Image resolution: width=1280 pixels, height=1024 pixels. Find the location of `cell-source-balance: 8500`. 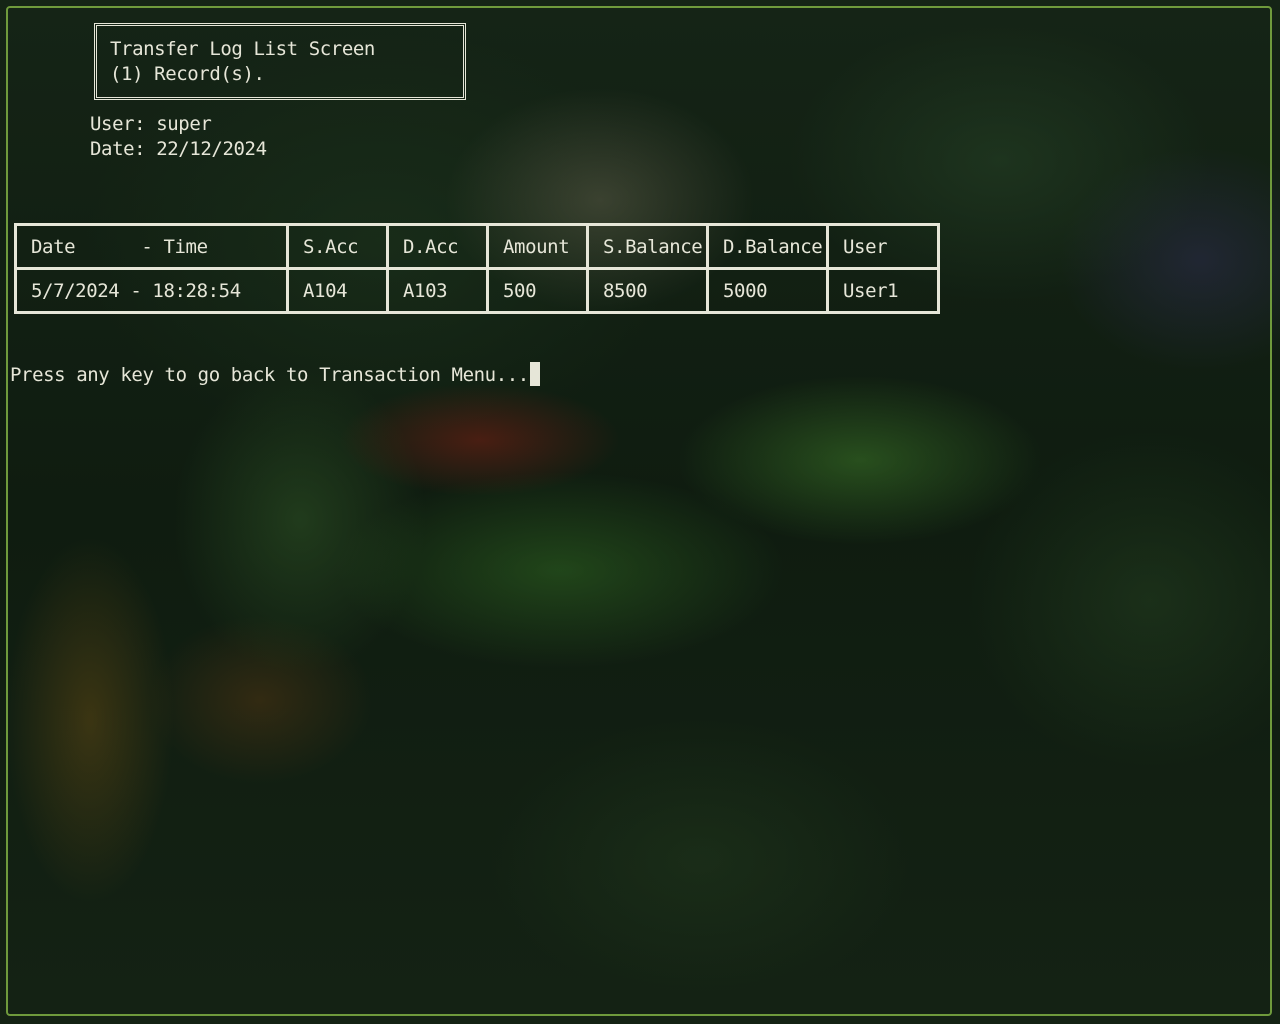

cell-source-balance: 8500 is located at coordinates (647, 290).